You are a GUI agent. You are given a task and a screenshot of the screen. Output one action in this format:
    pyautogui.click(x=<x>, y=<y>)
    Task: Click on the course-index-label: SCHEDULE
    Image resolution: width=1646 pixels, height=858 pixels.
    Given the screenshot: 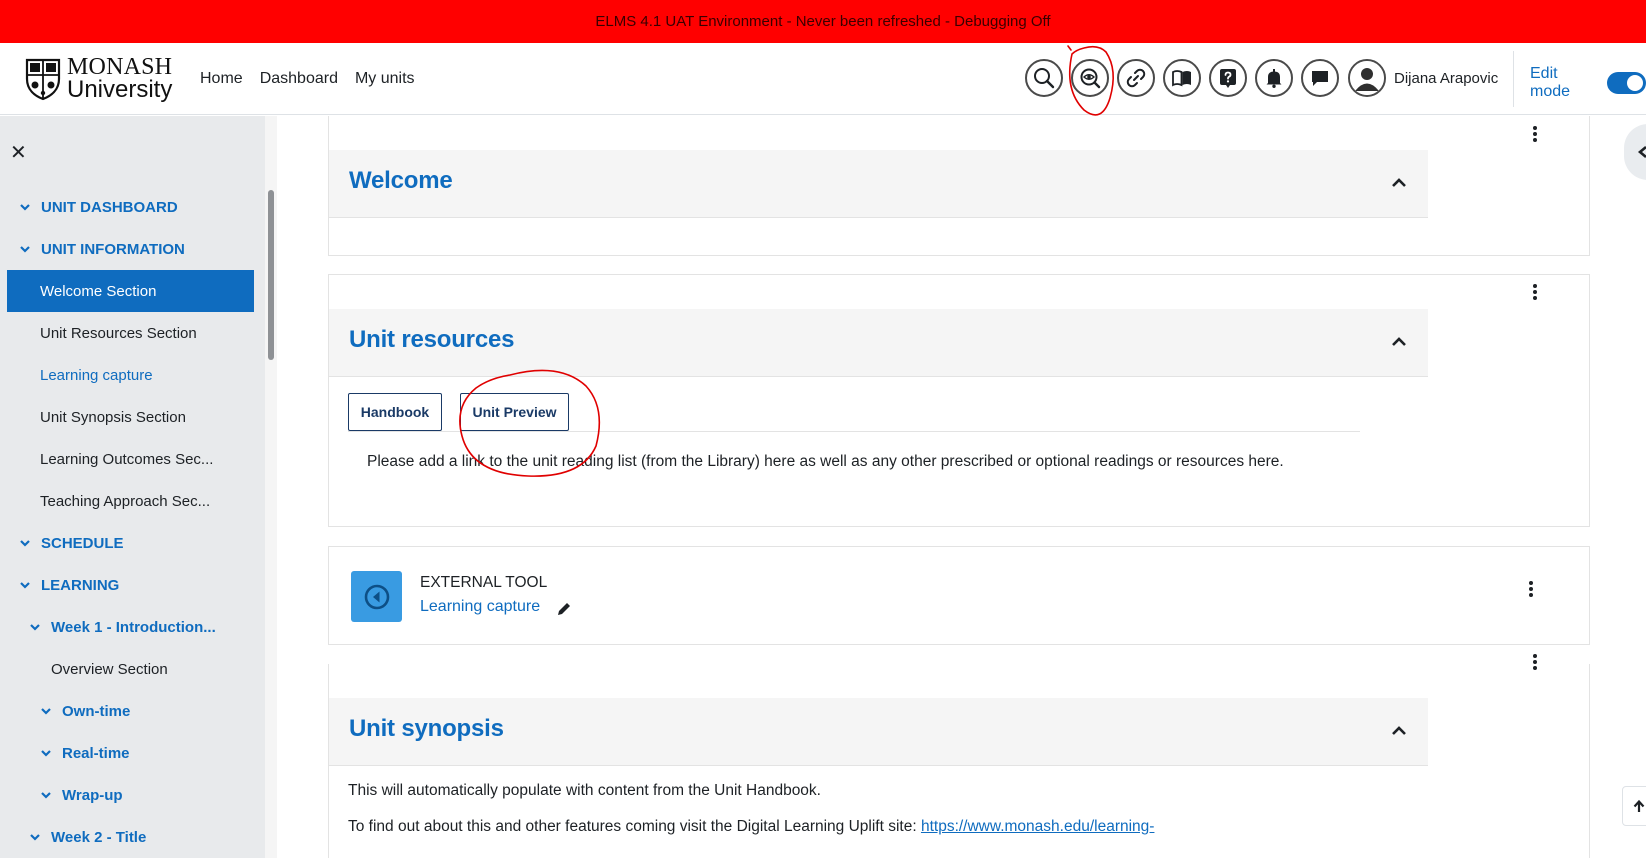 What is the action you would take?
    pyautogui.click(x=82, y=543)
    